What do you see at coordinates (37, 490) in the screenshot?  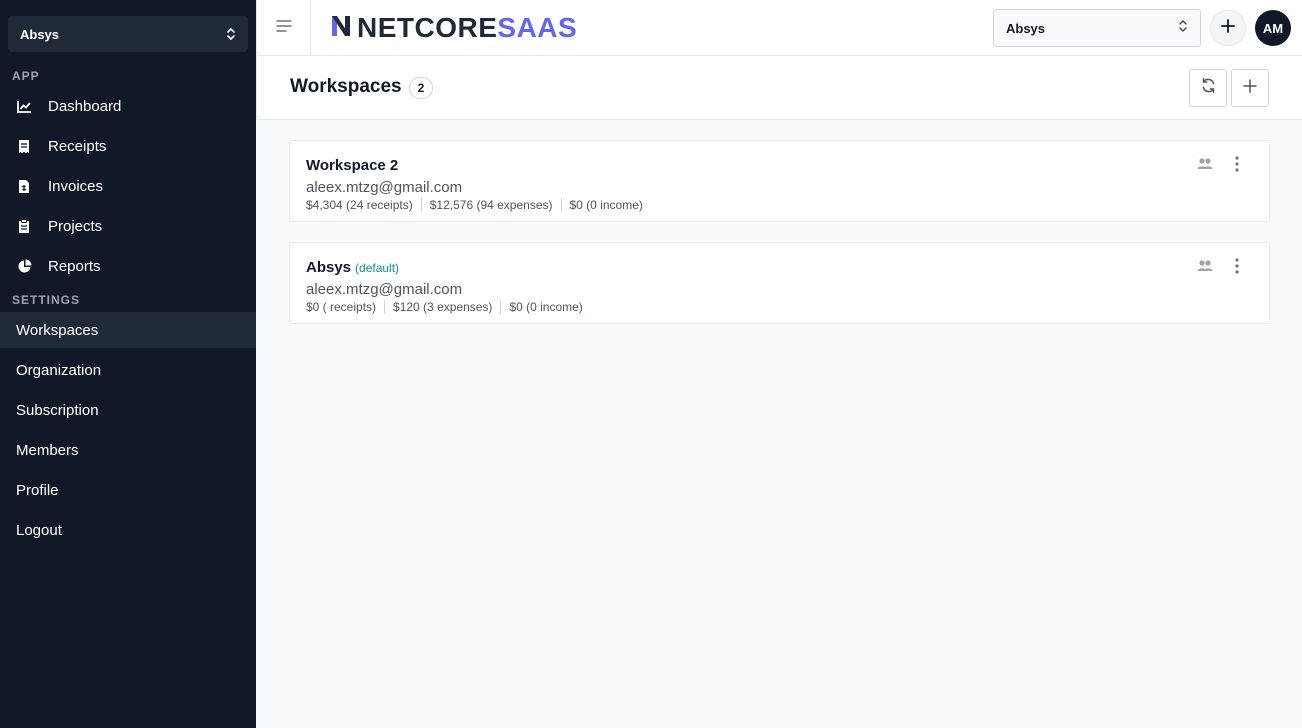 I see `sidebar-item-label: Profile` at bounding box center [37, 490].